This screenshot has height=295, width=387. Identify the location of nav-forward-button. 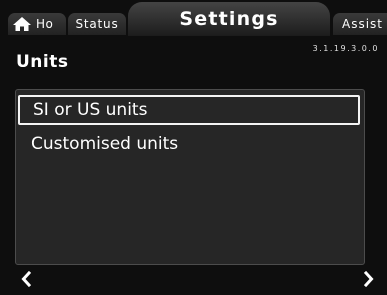
(369, 279).